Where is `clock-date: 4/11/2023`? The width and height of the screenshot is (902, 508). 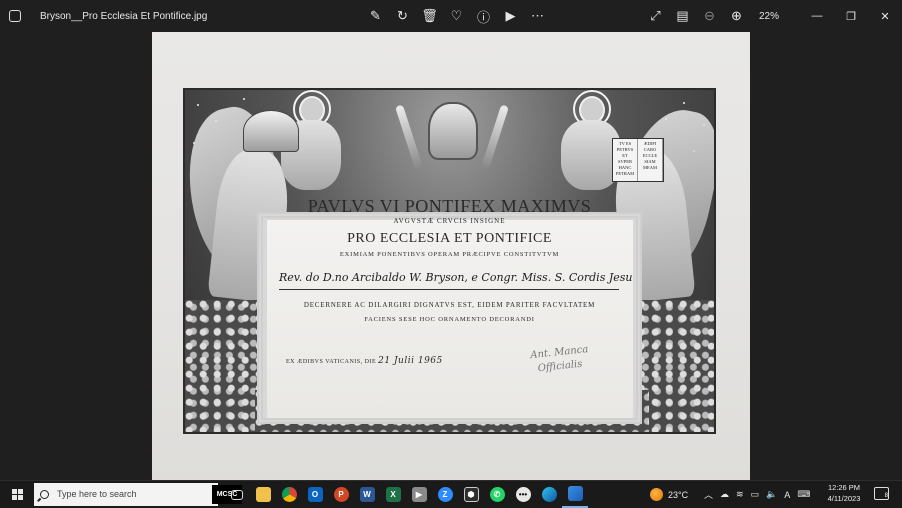
clock-date: 4/11/2023 is located at coordinates (844, 498).